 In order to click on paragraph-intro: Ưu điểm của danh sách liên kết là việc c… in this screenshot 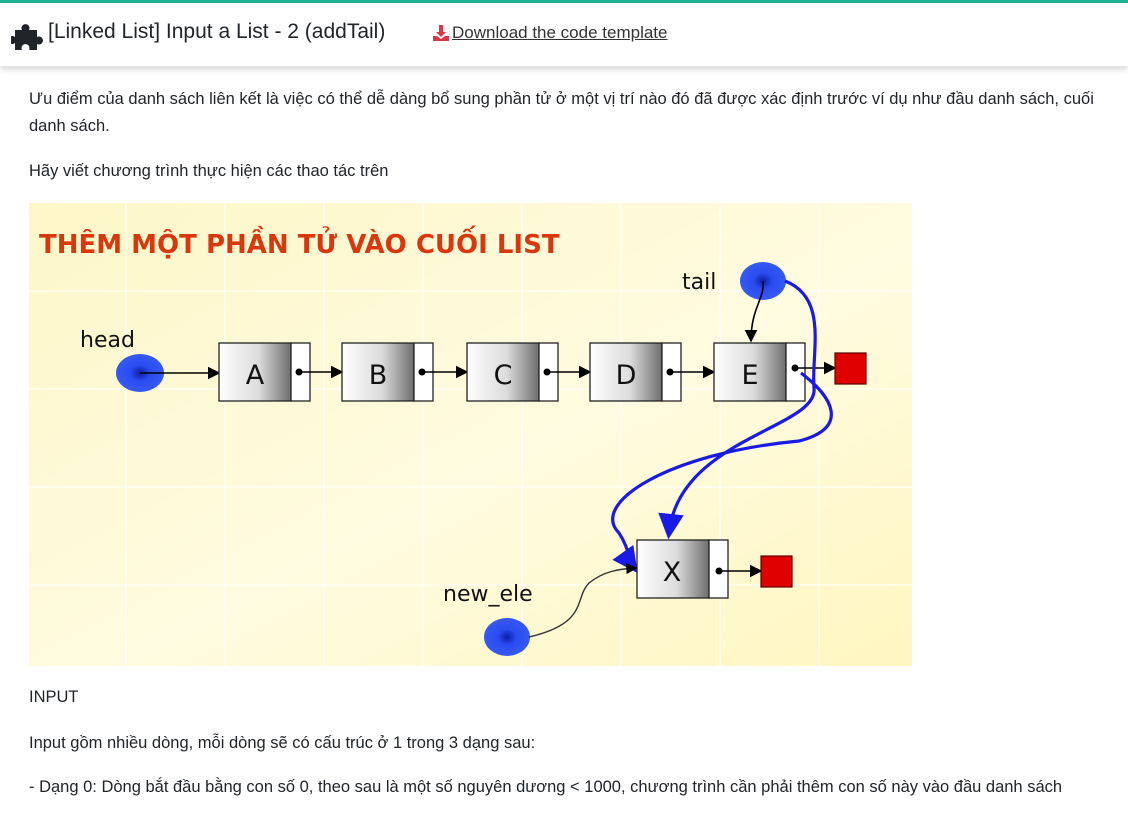, I will do `click(561, 112)`.